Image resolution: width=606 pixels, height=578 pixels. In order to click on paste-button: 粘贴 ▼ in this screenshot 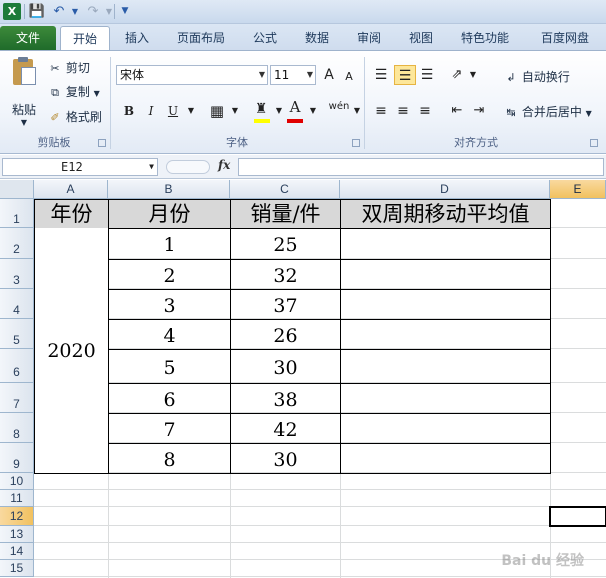, I will do `click(24, 94)`.